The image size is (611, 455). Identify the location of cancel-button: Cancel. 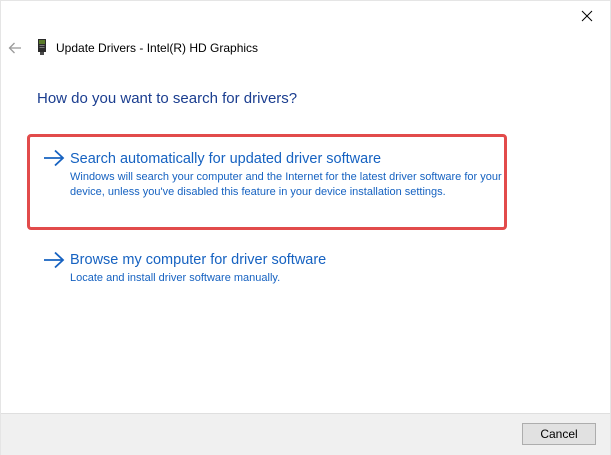
(559, 434).